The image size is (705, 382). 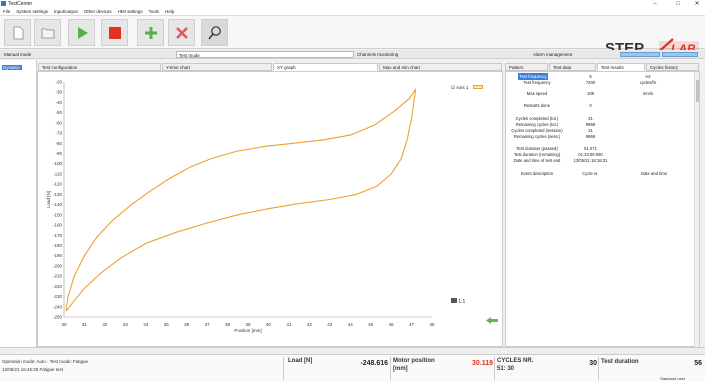 What do you see at coordinates (648, 82) in the screenshot?
I see `result-unit: cycles/hr` at bounding box center [648, 82].